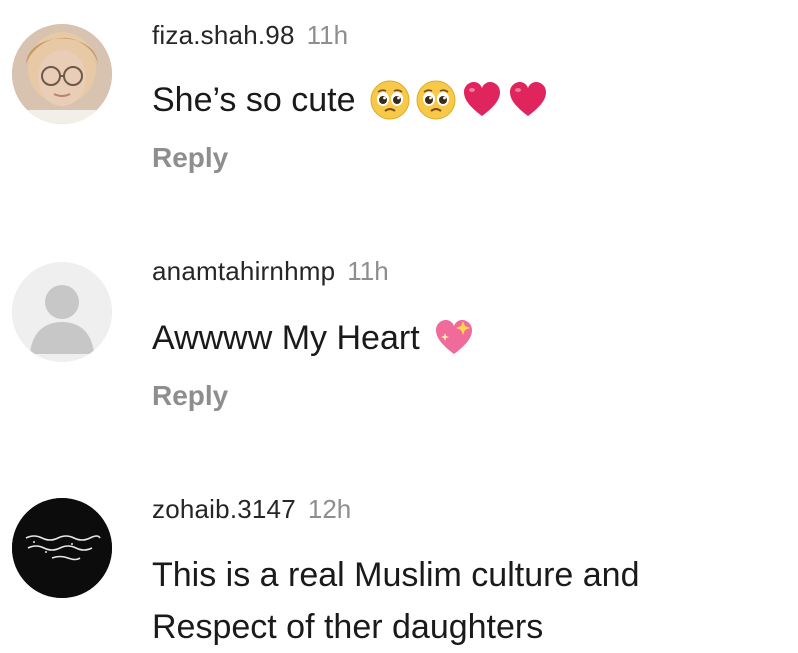  Describe the element at coordinates (223, 35) in the screenshot. I see `username: fiza.shah.98` at that location.